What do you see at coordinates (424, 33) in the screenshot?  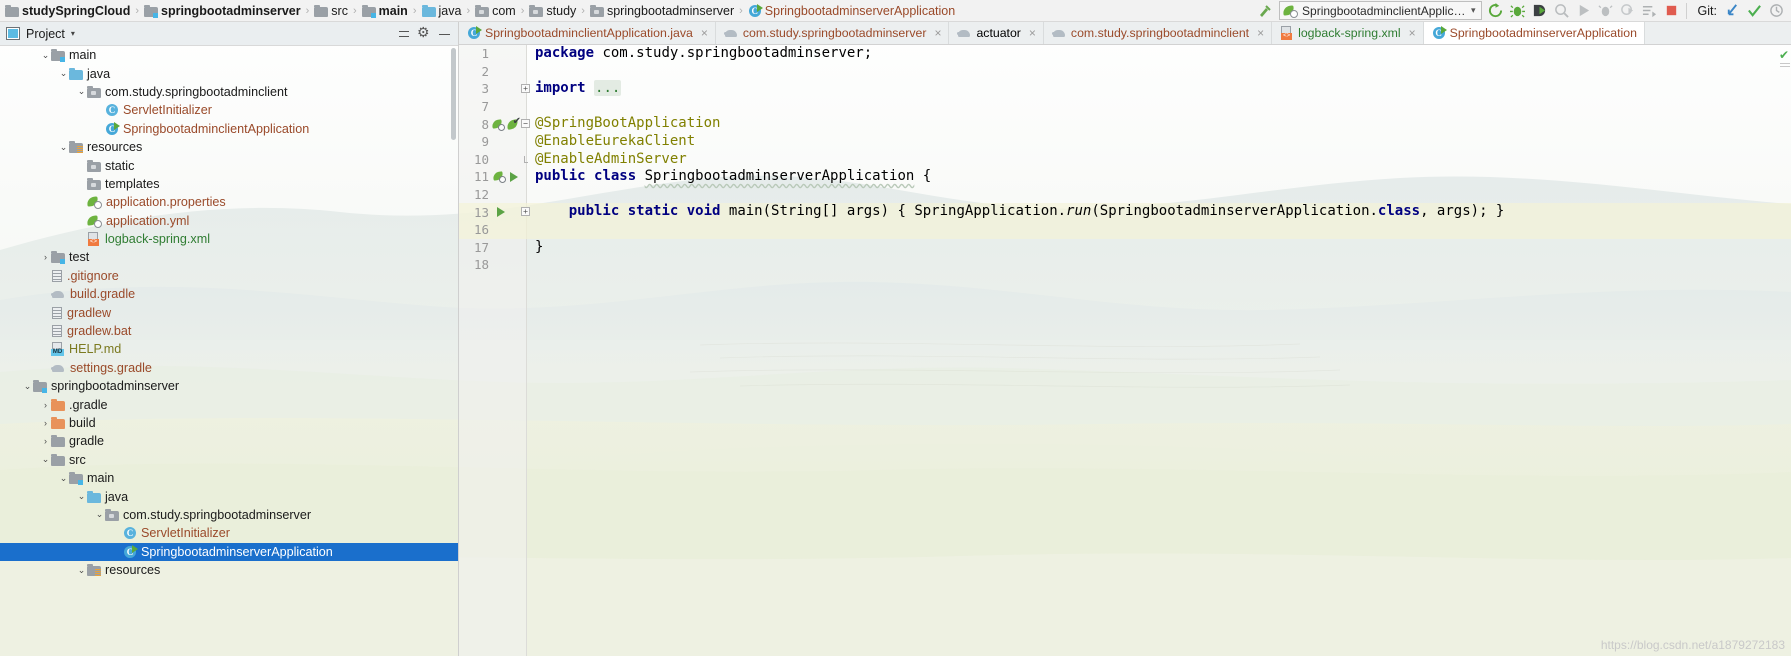 I see `settings-gear-icon` at bounding box center [424, 33].